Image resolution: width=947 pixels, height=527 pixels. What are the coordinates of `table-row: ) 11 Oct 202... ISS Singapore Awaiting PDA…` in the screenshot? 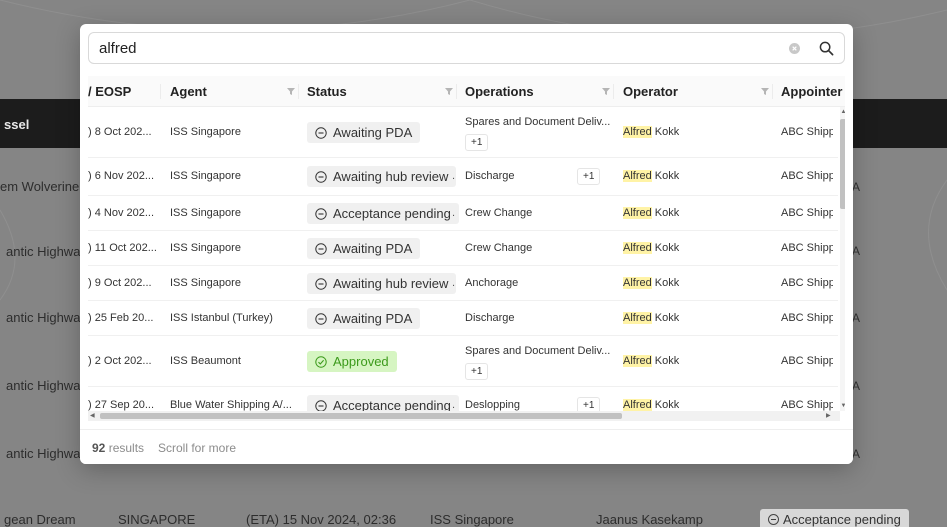 It's located at (463, 248).